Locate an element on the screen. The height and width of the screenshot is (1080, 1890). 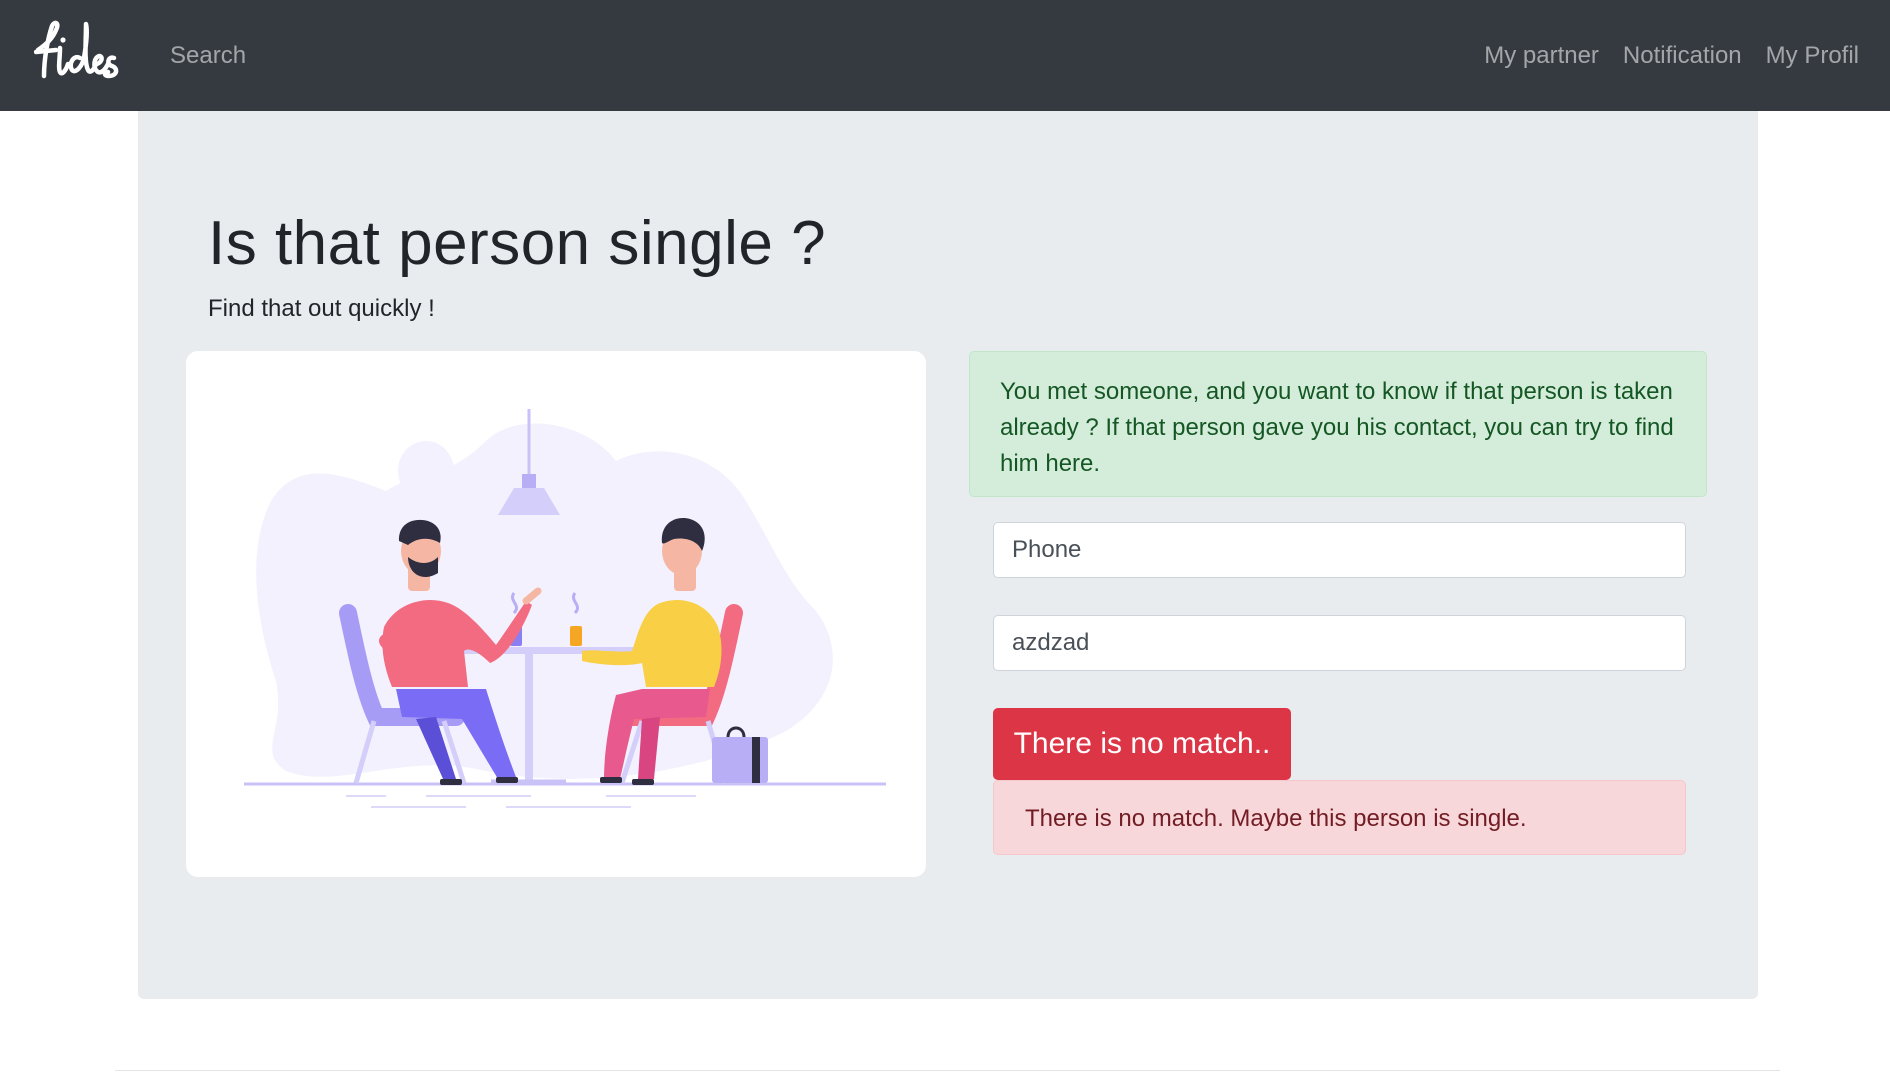
nav-link-my-partner: My partner is located at coordinates (1541, 56).